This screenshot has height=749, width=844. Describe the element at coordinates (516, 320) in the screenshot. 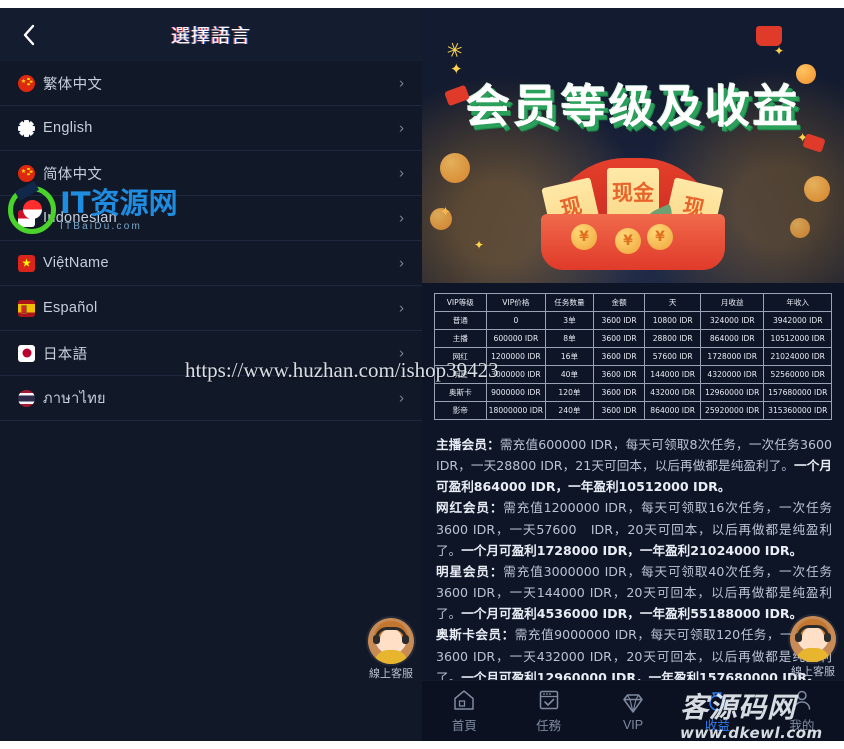

I see `cell-price: 0` at that location.